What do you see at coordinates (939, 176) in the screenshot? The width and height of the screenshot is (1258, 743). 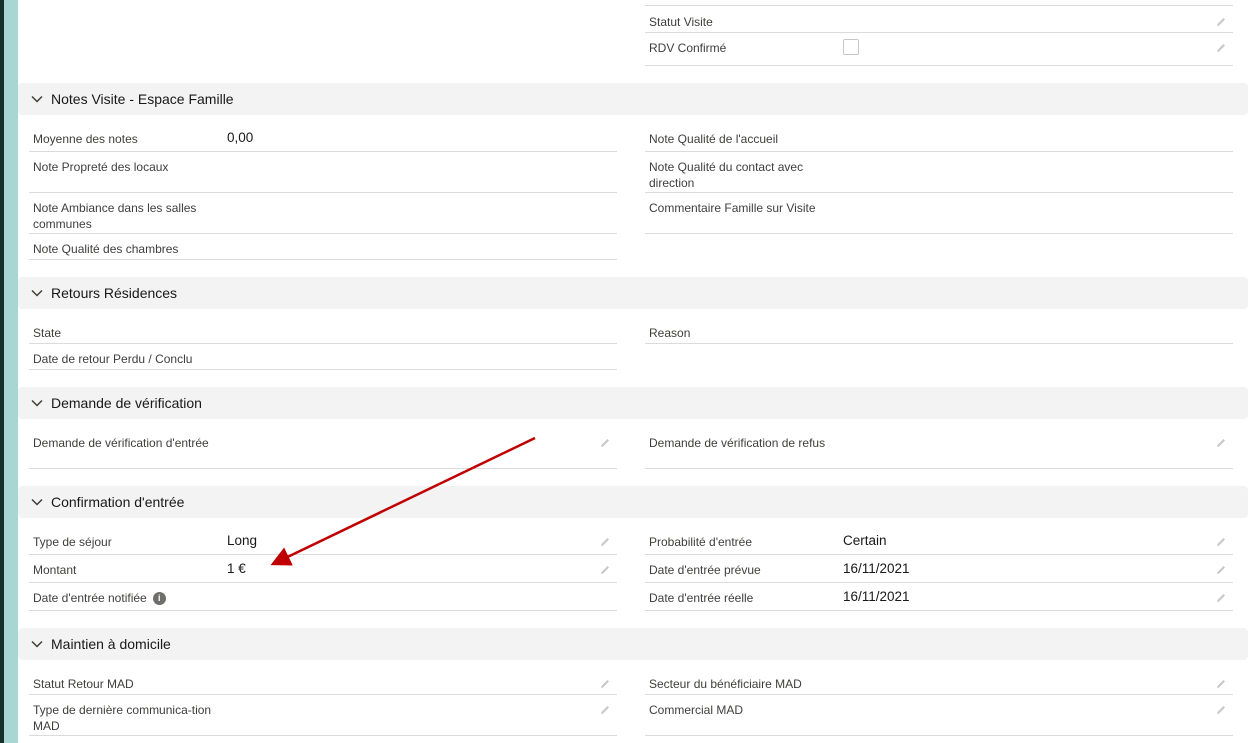 I see `field-note-contact: Note Qualité du contact avec direction` at bounding box center [939, 176].